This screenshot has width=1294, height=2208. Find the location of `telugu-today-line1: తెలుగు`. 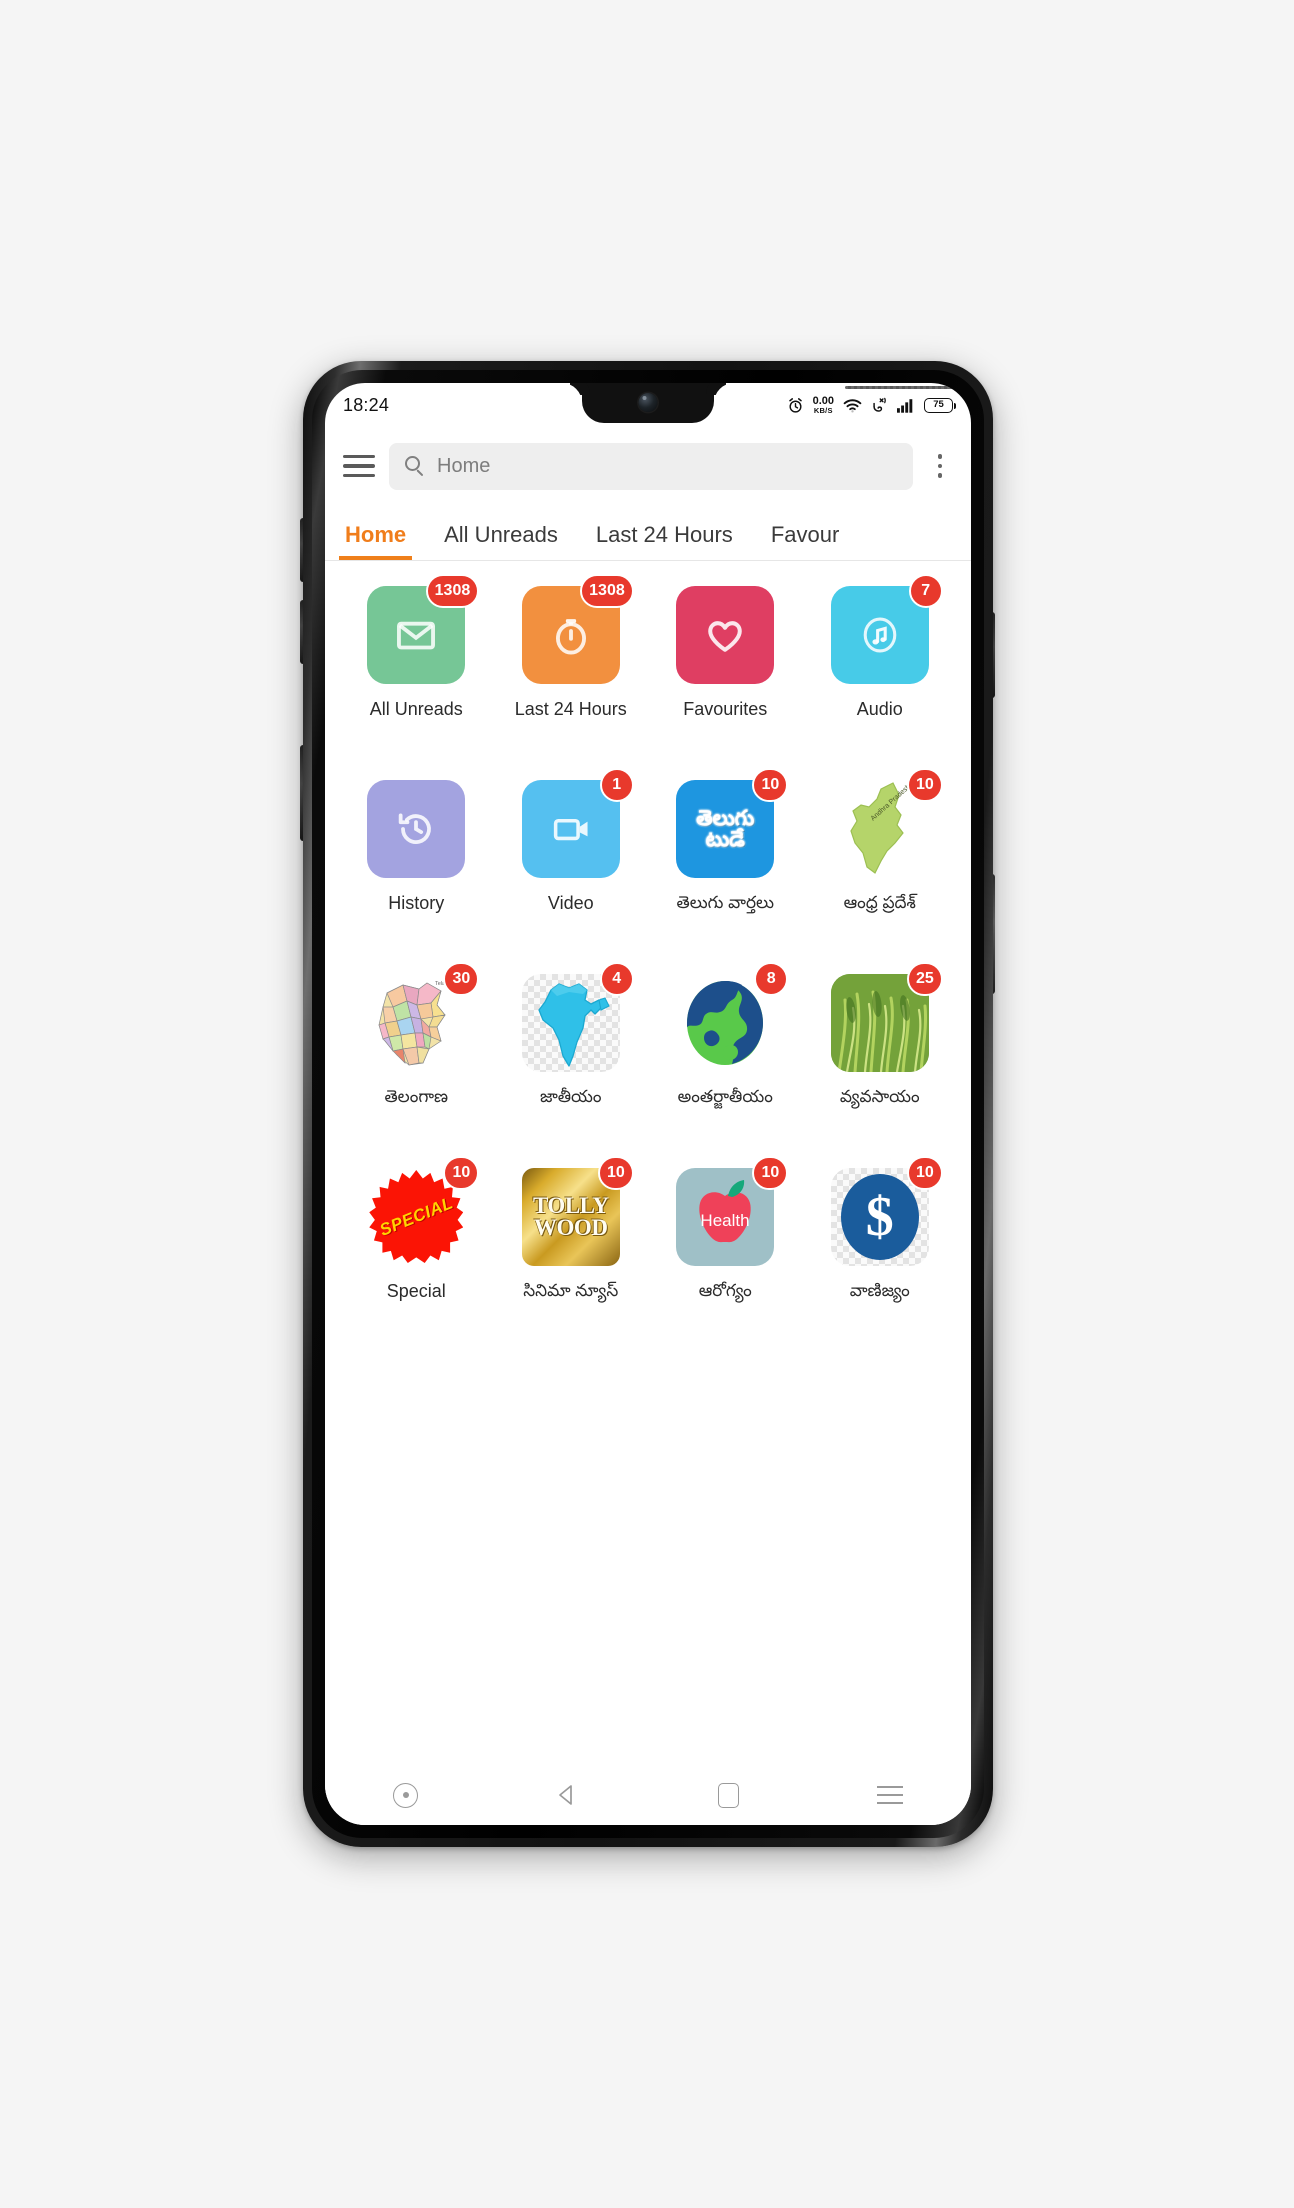

telugu-today-line1: తెలుగు is located at coordinates (725, 818).